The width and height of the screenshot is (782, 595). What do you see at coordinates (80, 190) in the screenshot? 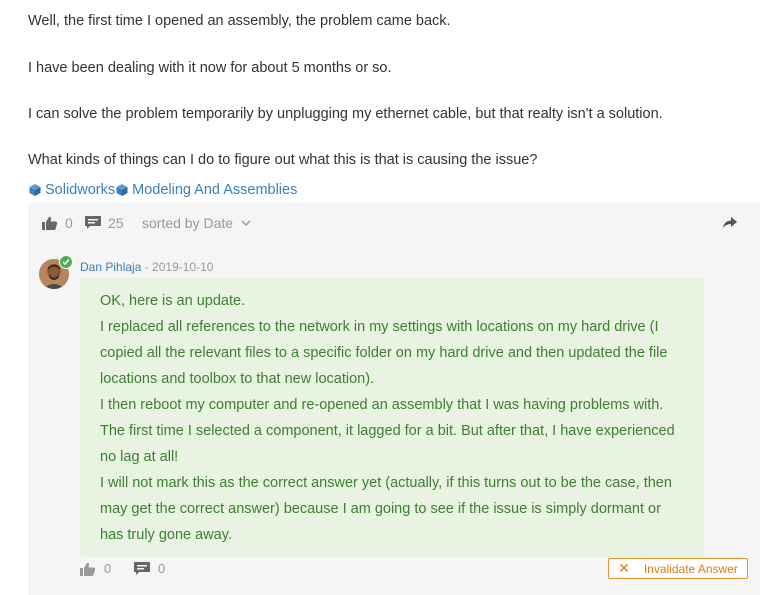
I see `tag-label: Solidworks` at bounding box center [80, 190].